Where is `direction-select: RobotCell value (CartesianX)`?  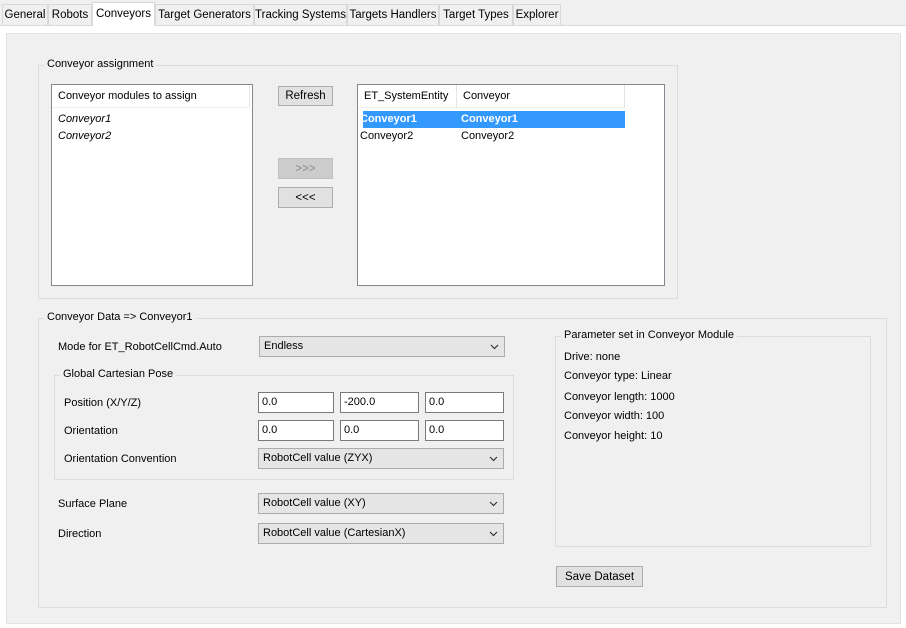 direction-select: RobotCell value (CartesianX) is located at coordinates (381, 533).